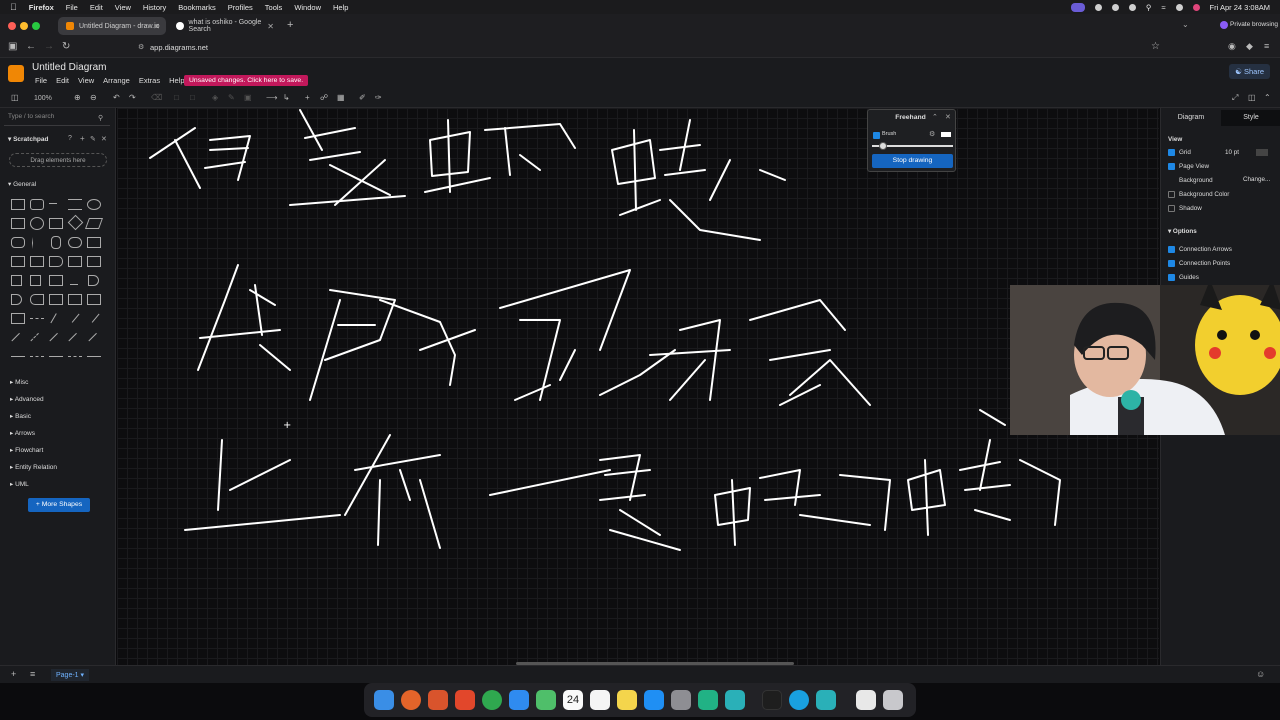 This screenshot has height=720, width=1280. Describe the element at coordinates (75, 361) in the screenshot. I see `dotted-edge-shape` at that location.